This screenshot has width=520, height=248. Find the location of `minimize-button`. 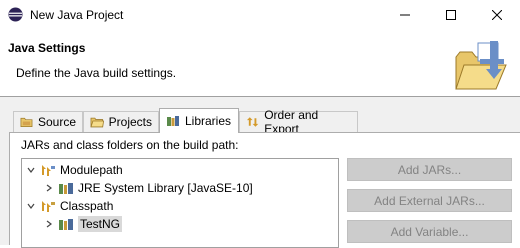

minimize-button is located at coordinates (405, 15).